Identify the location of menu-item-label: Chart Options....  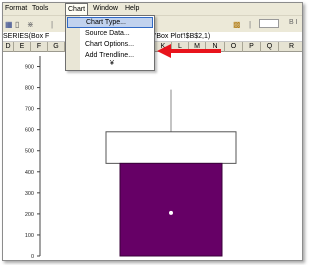
(110, 44).